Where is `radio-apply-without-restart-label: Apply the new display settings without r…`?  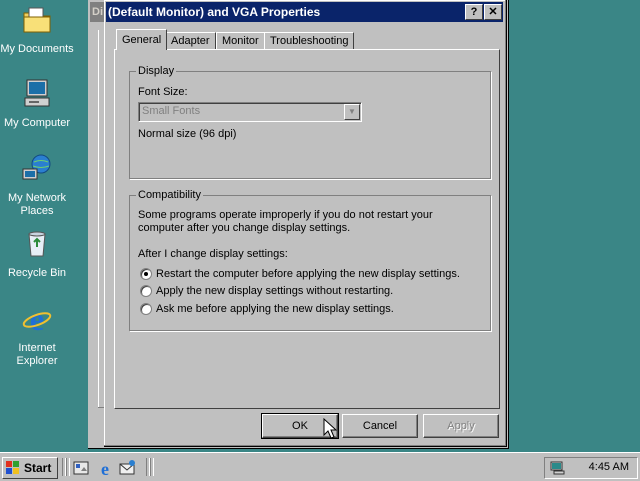 radio-apply-without-restart-label: Apply the new display settings without r… is located at coordinates (274, 291).